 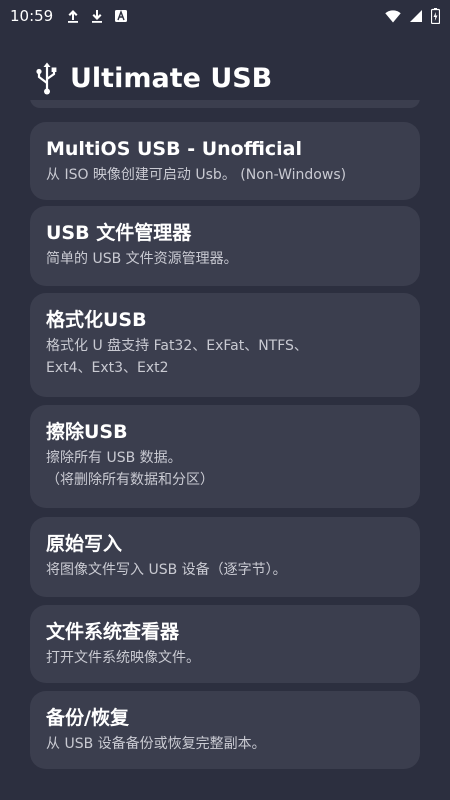 What do you see at coordinates (87, 432) in the screenshot?
I see `card-title: 擦除USB` at bounding box center [87, 432].